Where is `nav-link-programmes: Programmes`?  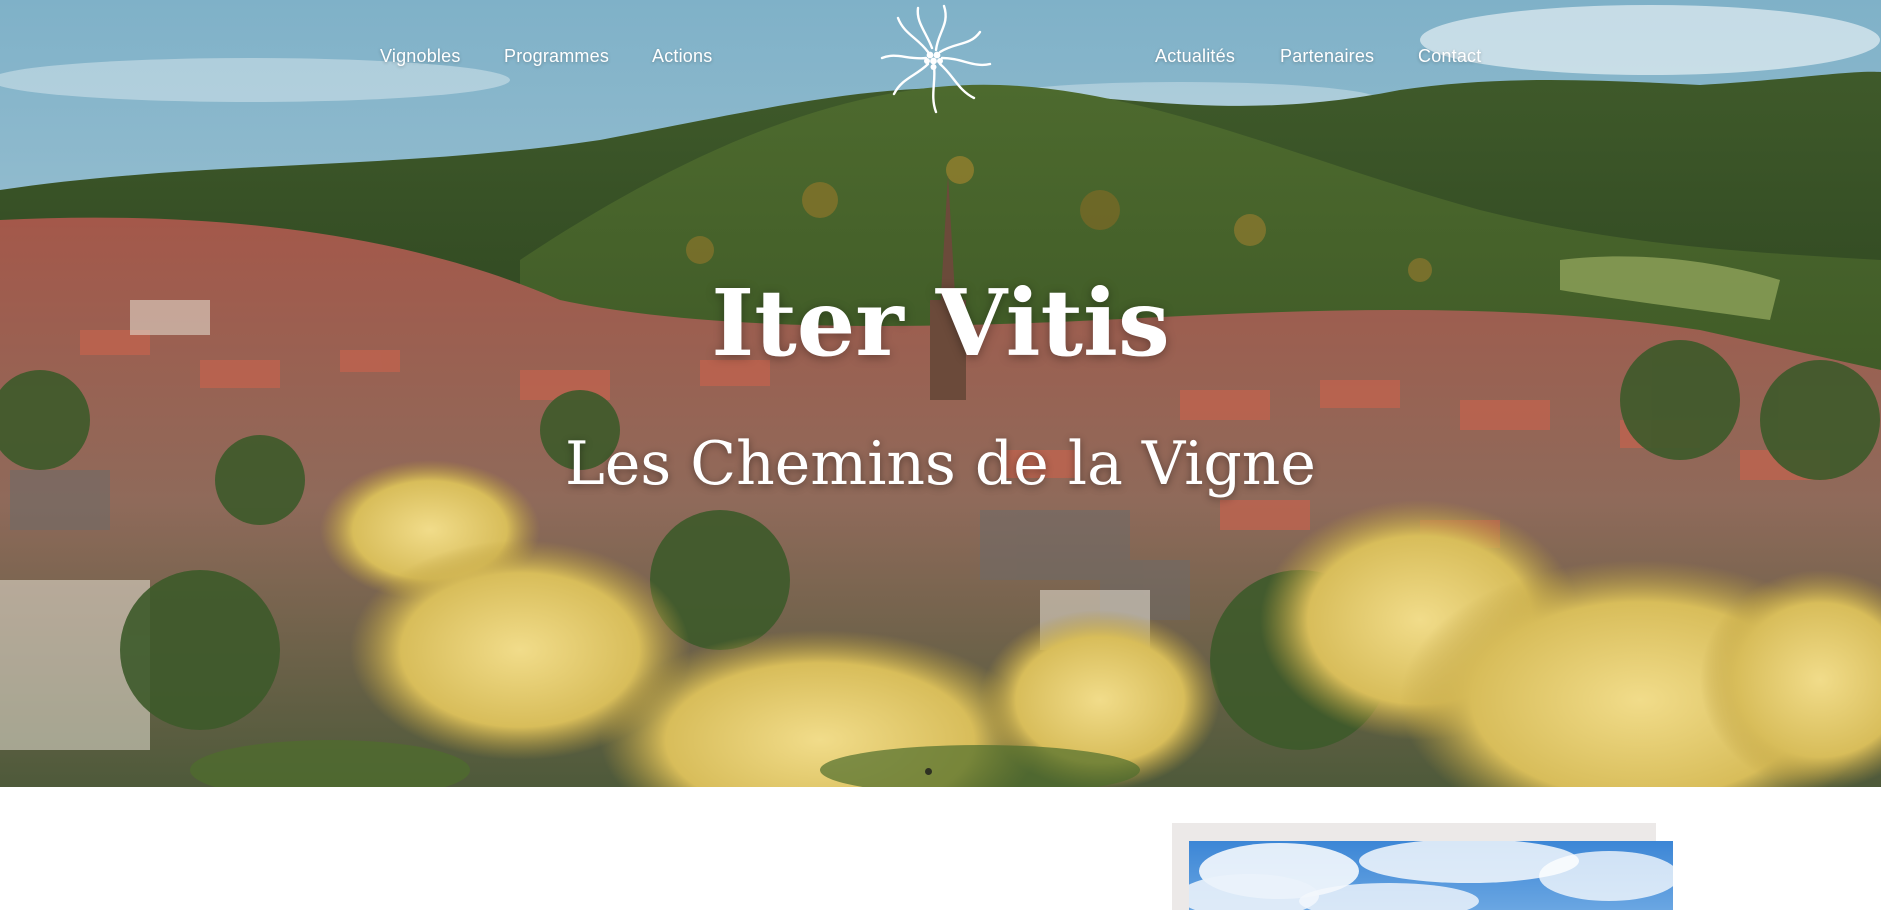 nav-link-programmes: Programmes is located at coordinates (556, 56).